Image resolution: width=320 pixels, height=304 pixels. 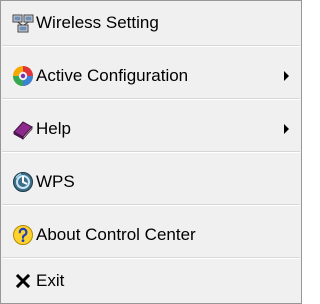 I want to click on menu-item-label: Help, so click(x=53, y=128).